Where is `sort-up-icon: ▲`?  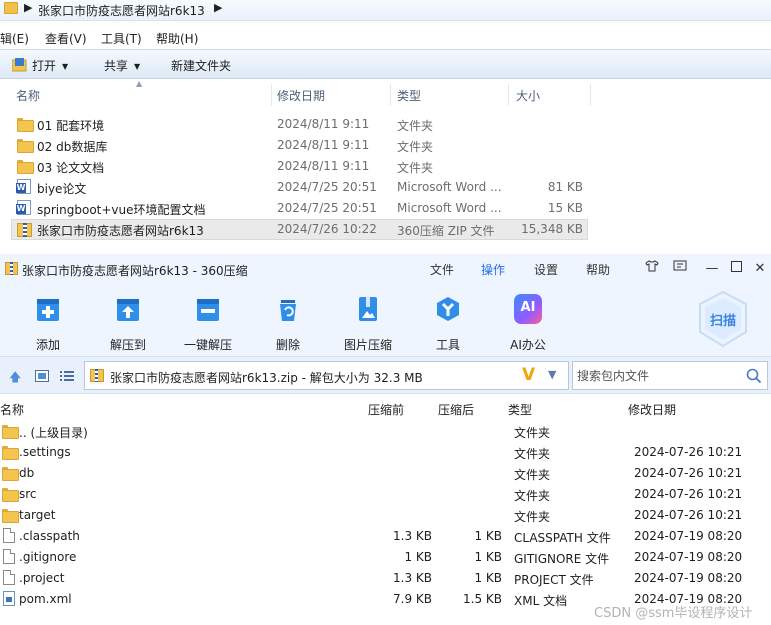
sort-up-icon: ▲ is located at coordinates (139, 83).